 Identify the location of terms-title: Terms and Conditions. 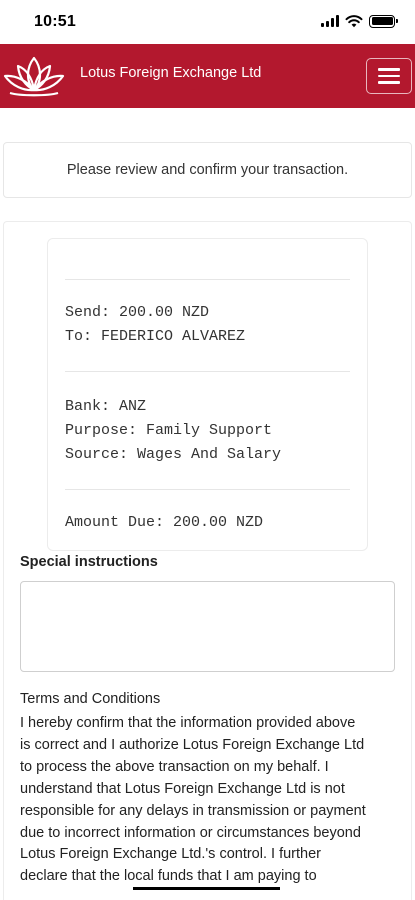
(90, 699).